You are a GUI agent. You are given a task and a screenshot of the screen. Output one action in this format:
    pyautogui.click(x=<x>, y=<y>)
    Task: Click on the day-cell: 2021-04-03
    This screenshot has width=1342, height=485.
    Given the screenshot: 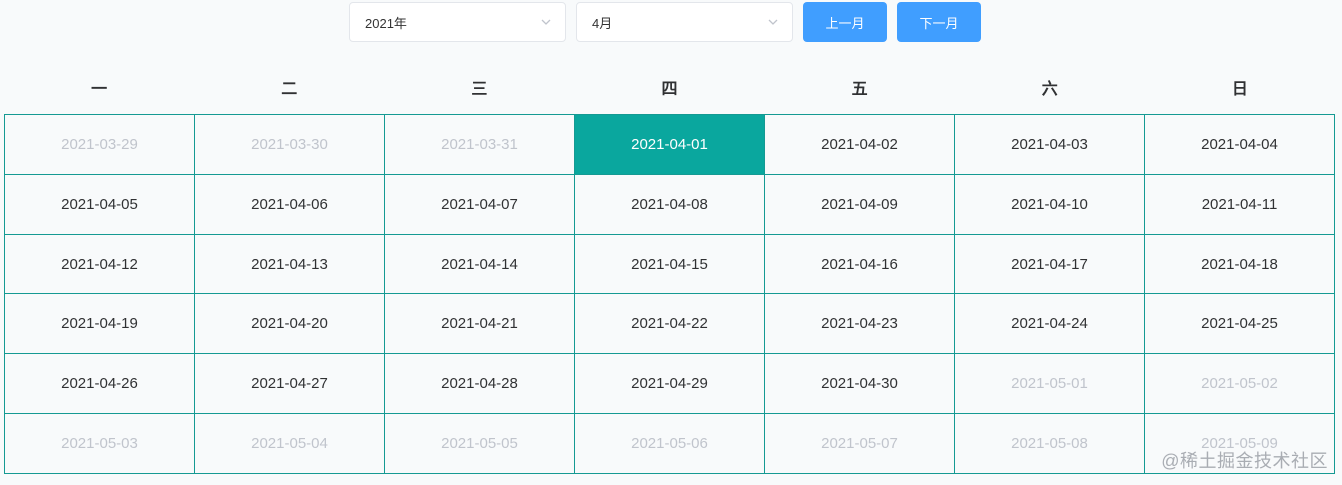 What is the action you would take?
    pyautogui.click(x=1050, y=145)
    